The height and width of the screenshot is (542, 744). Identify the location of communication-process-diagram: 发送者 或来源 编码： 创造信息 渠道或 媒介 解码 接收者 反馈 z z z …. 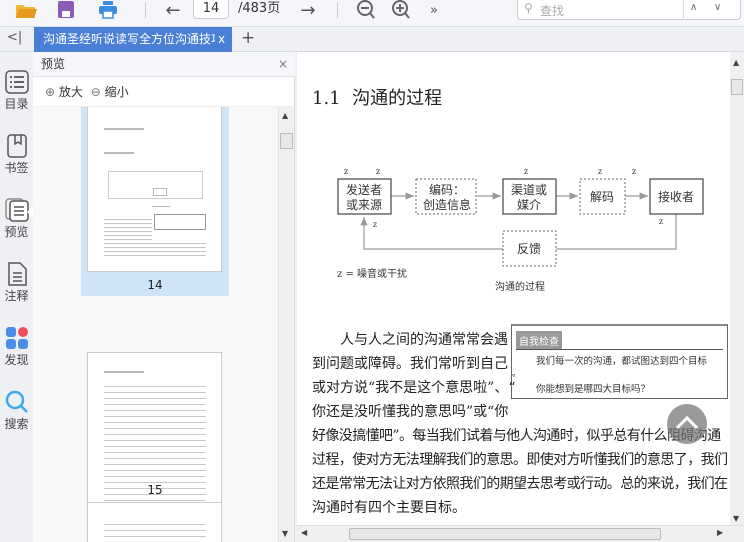
(520, 230).